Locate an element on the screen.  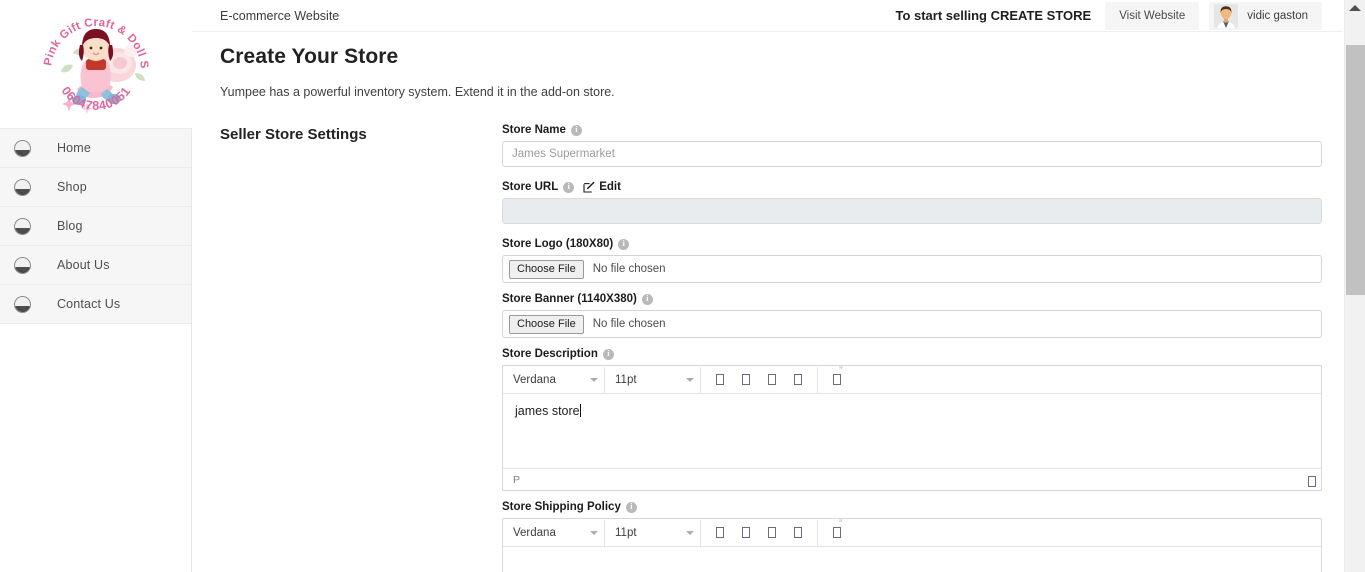
site-title: E-commerce Website is located at coordinates (280, 15).